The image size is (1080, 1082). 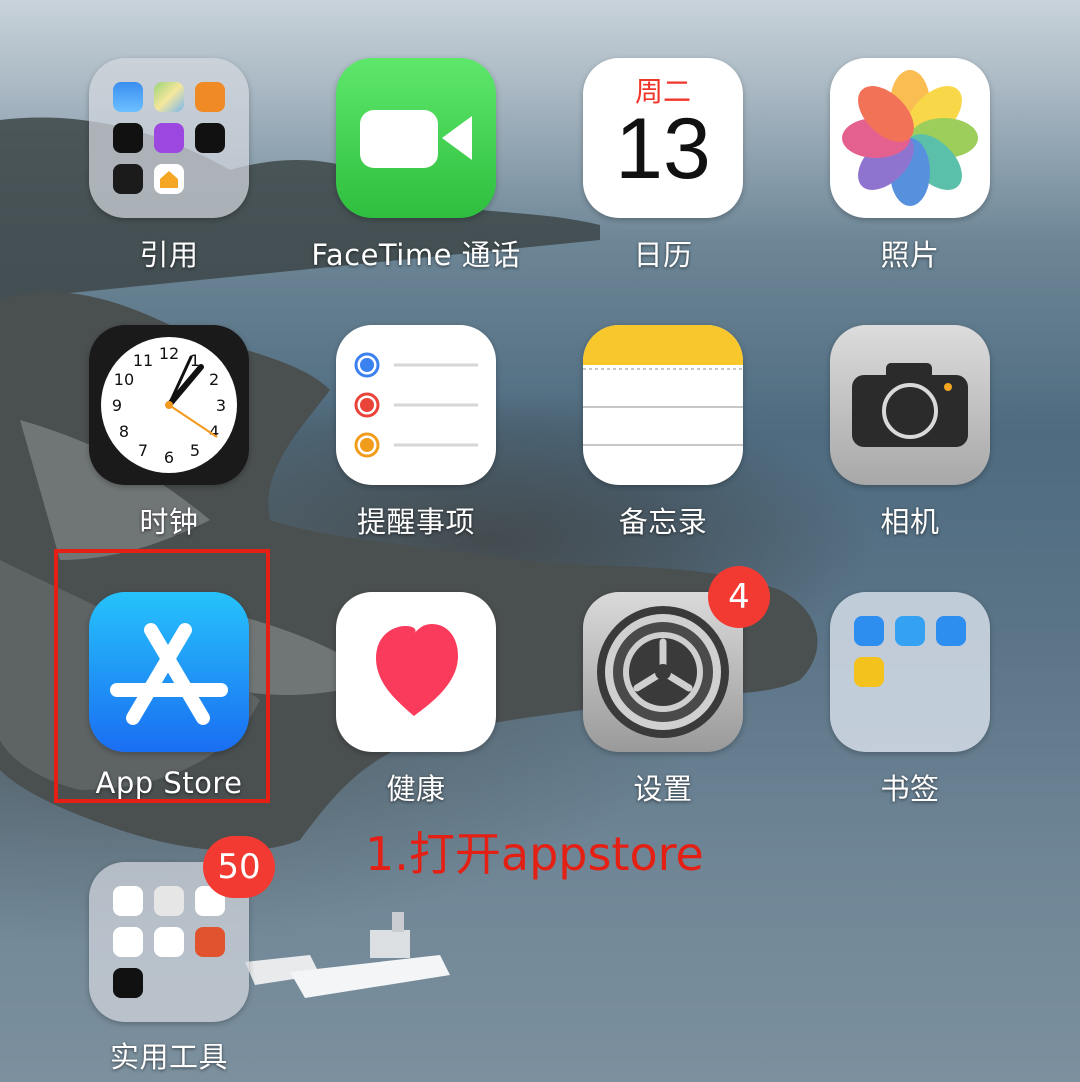 What do you see at coordinates (347, 955) in the screenshot?
I see `boats` at bounding box center [347, 955].